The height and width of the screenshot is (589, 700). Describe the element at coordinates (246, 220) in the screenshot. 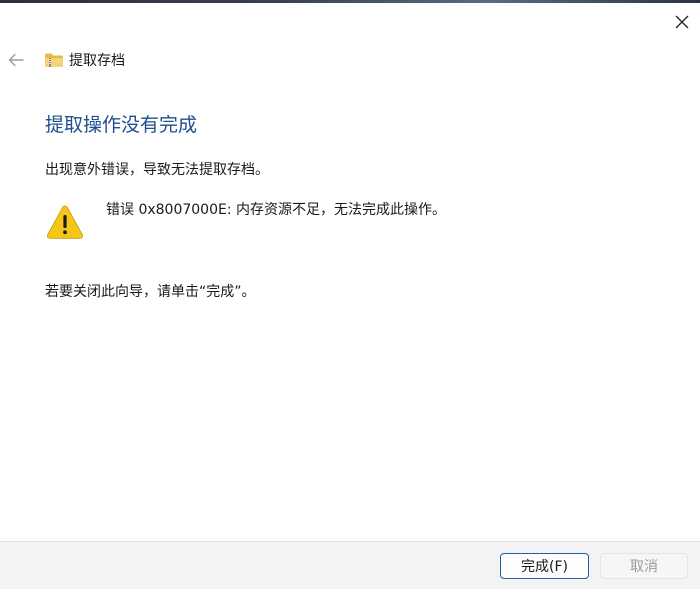

I see `error-detail: 错误 0x8007000E: 内存资源不足，无法完成此操作。` at that location.